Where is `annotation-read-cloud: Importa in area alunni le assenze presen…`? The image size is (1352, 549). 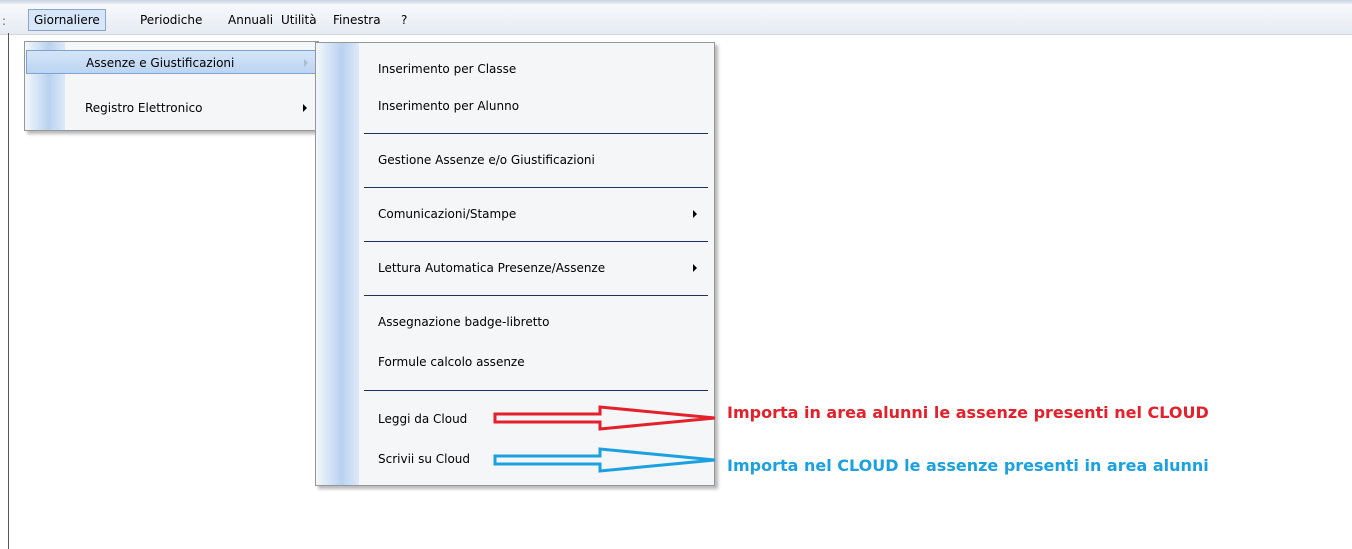 annotation-read-cloud: Importa in area alunni le assenze presen… is located at coordinates (968, 412).